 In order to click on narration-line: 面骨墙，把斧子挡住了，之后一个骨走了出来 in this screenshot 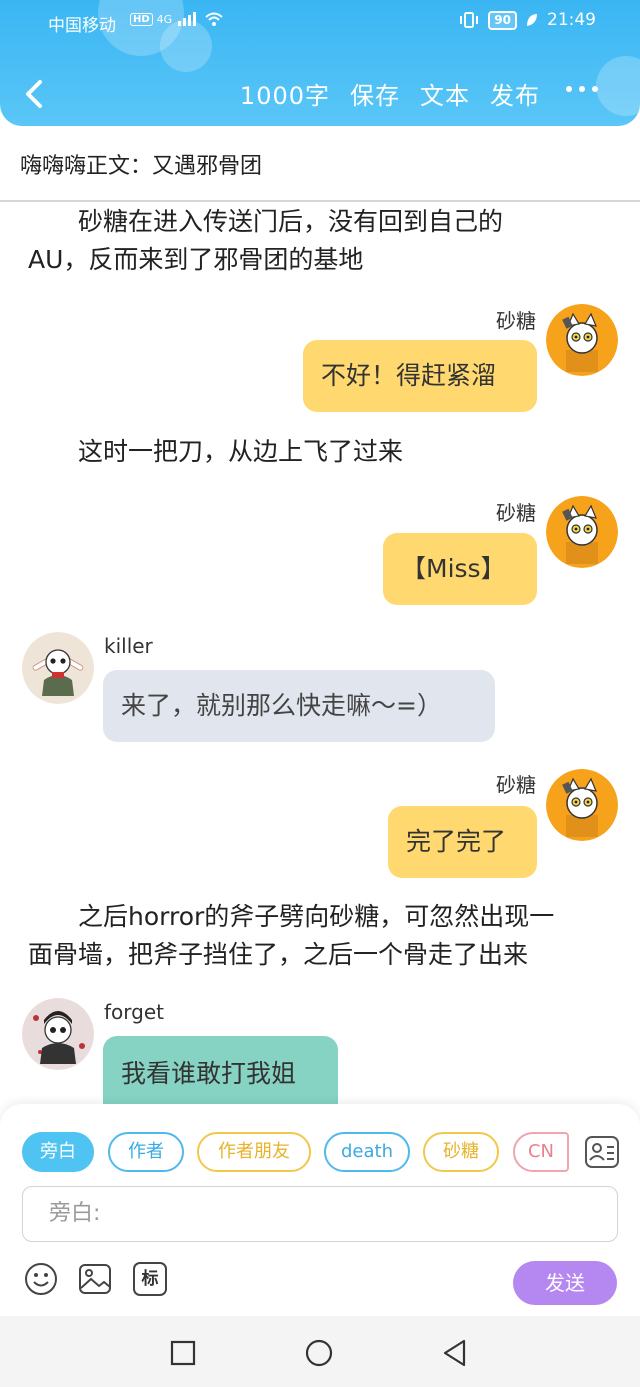, I will do `click(278, 954)`.